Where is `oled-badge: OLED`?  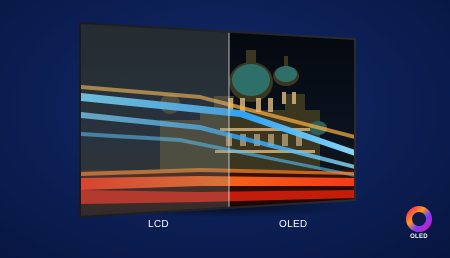
oled-badge: OLED is located at coordinates (419, 225).